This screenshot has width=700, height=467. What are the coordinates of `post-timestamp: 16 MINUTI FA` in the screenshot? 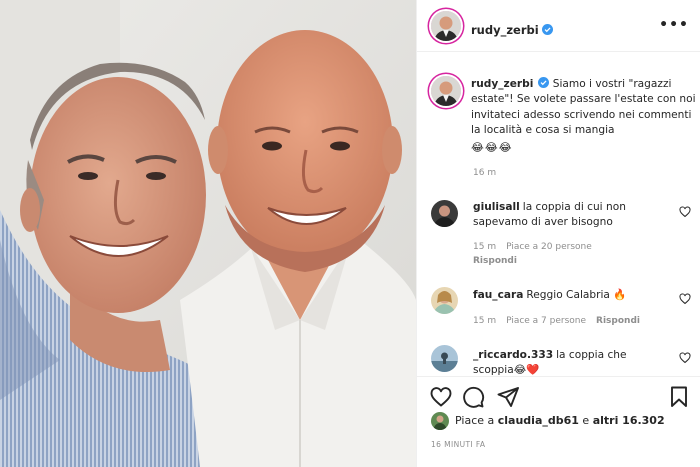 It's located at (458, 444).